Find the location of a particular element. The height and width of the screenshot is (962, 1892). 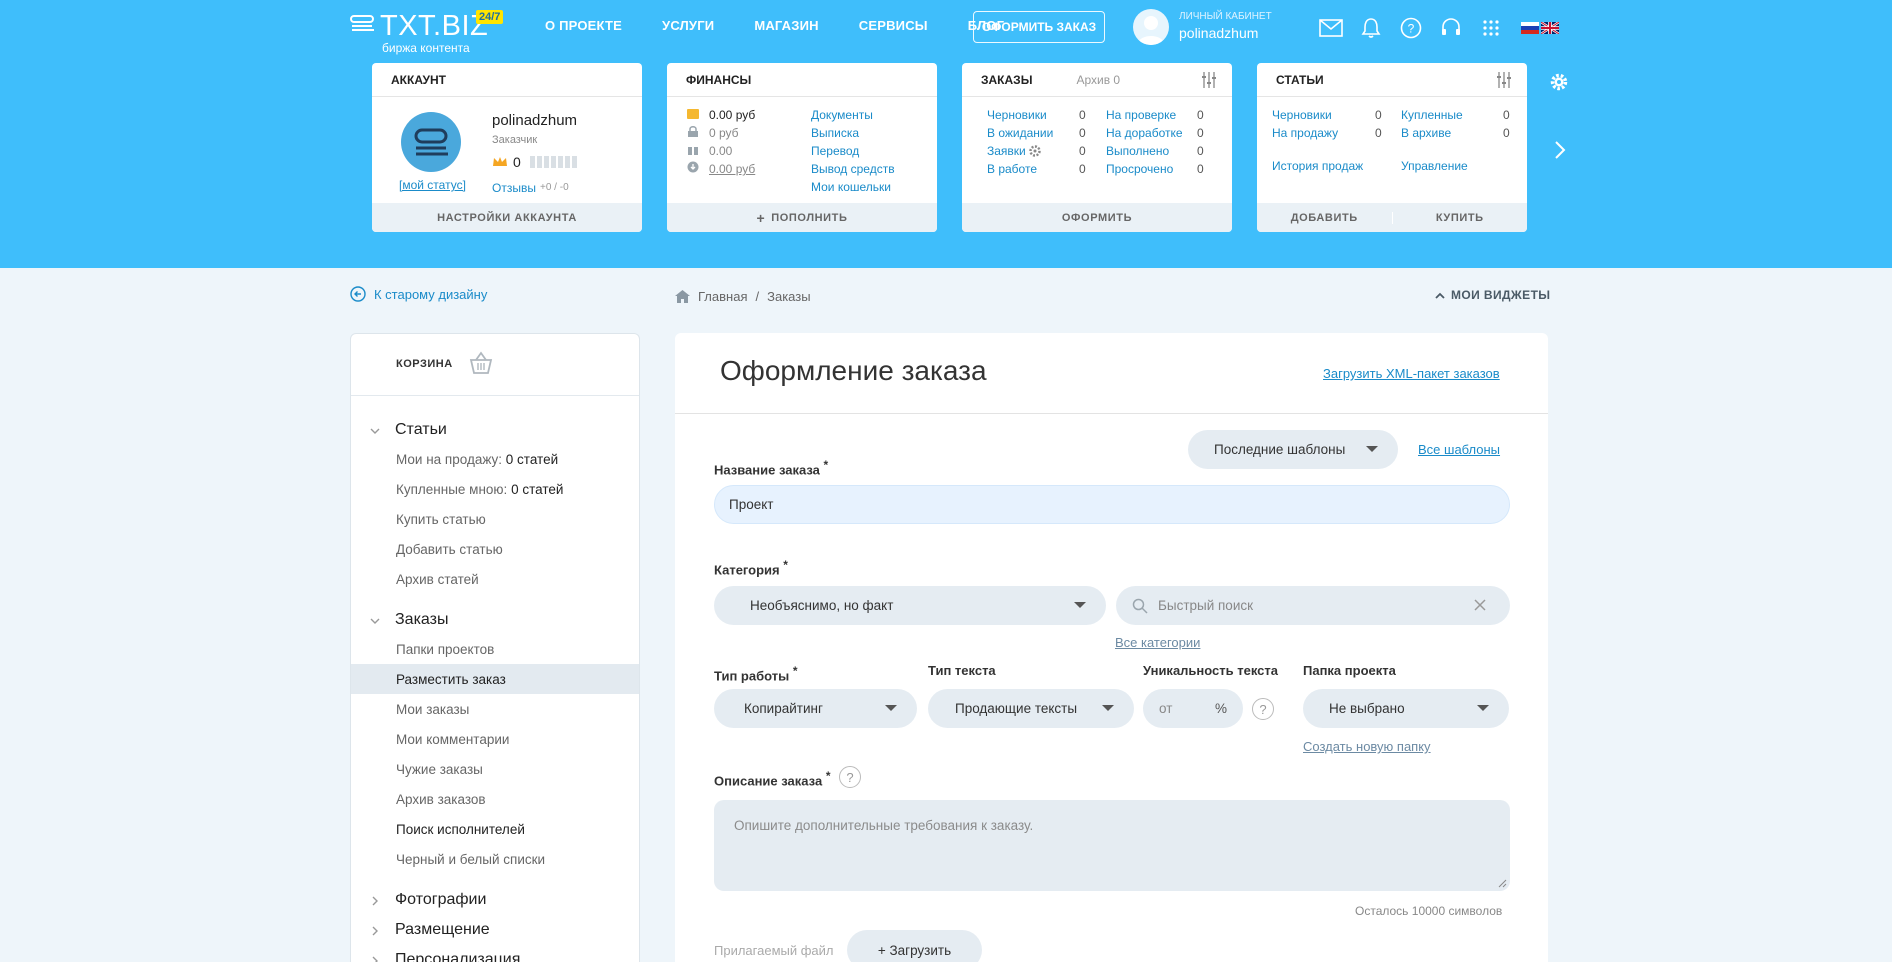

project-folder-select: Не выбрано is located at coordinates (1406, 708).